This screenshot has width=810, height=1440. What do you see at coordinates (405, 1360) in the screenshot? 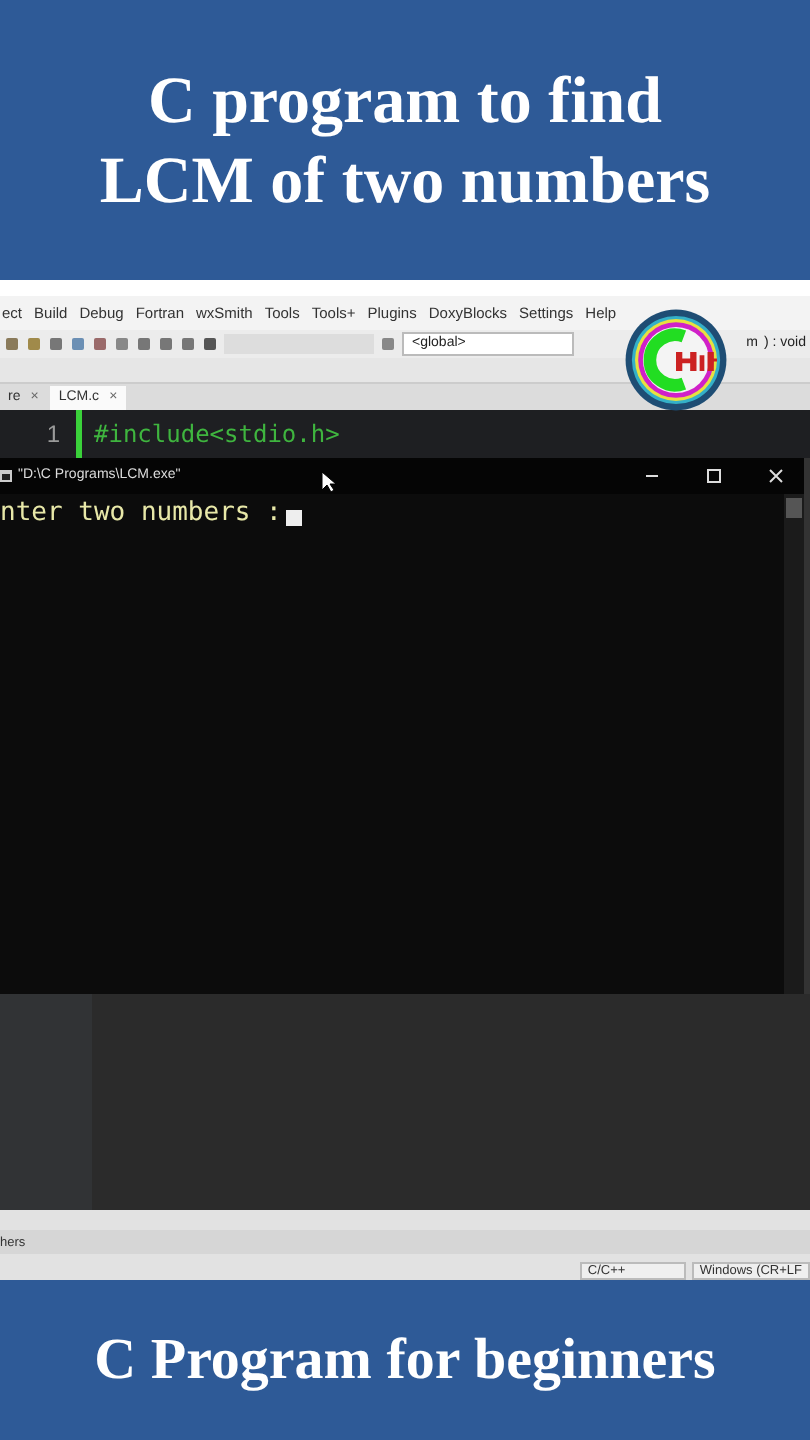
I see `banner-title: C Program for beginners` at bounding box center [405, 1360].